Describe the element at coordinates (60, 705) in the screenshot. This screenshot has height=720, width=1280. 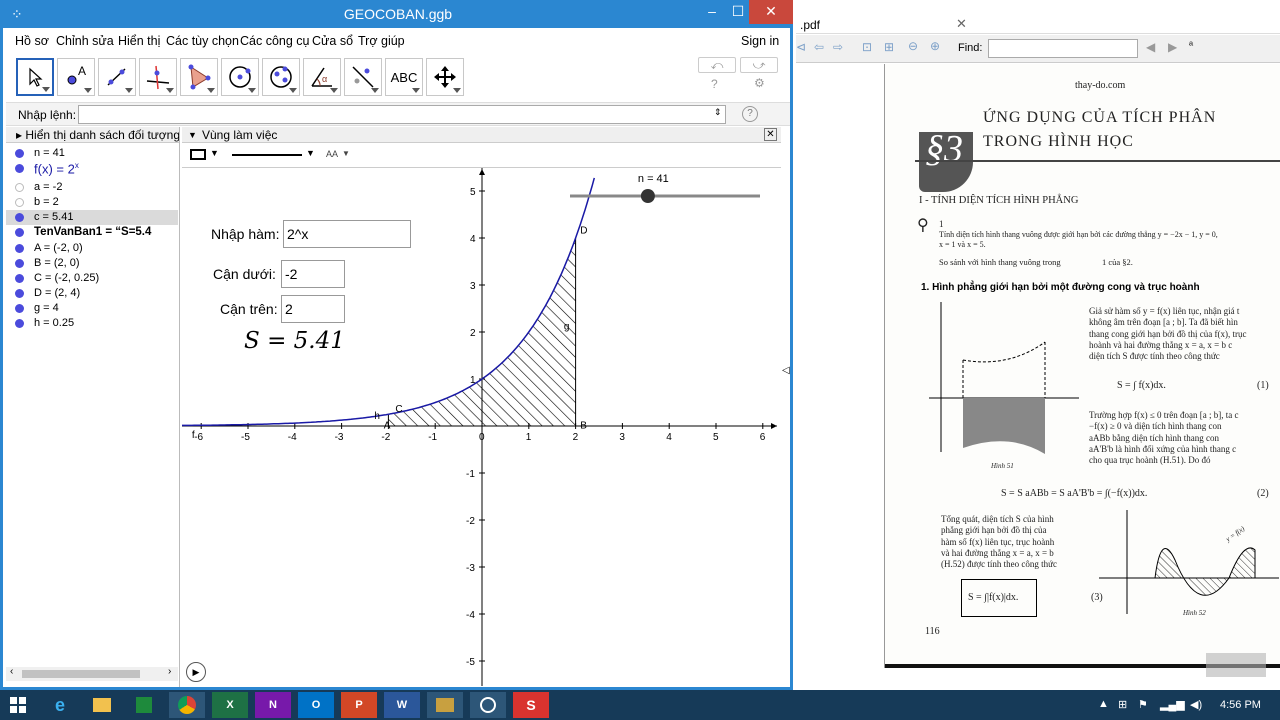
I see `internet-explorer-icon: e` at that location.